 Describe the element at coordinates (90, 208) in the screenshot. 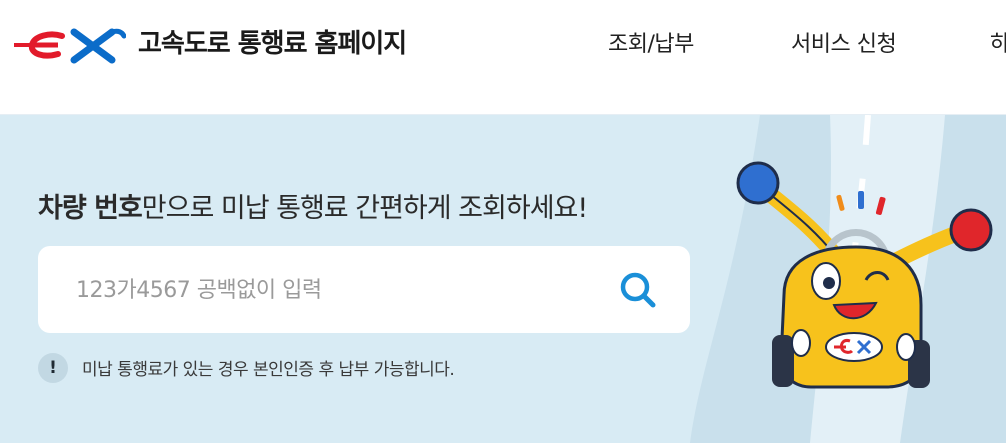

I see `headline-bold: 차량 번호` at that location.